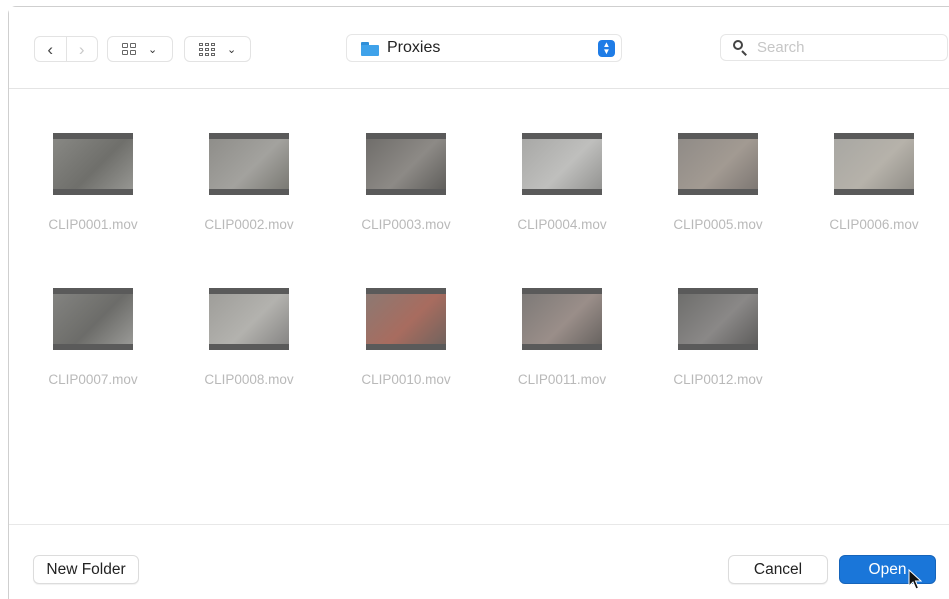 This screenshot has height=599, width=949. Describe the element at coordinates (370, 48) in the screenshot. I see `folder-icon` at that location.